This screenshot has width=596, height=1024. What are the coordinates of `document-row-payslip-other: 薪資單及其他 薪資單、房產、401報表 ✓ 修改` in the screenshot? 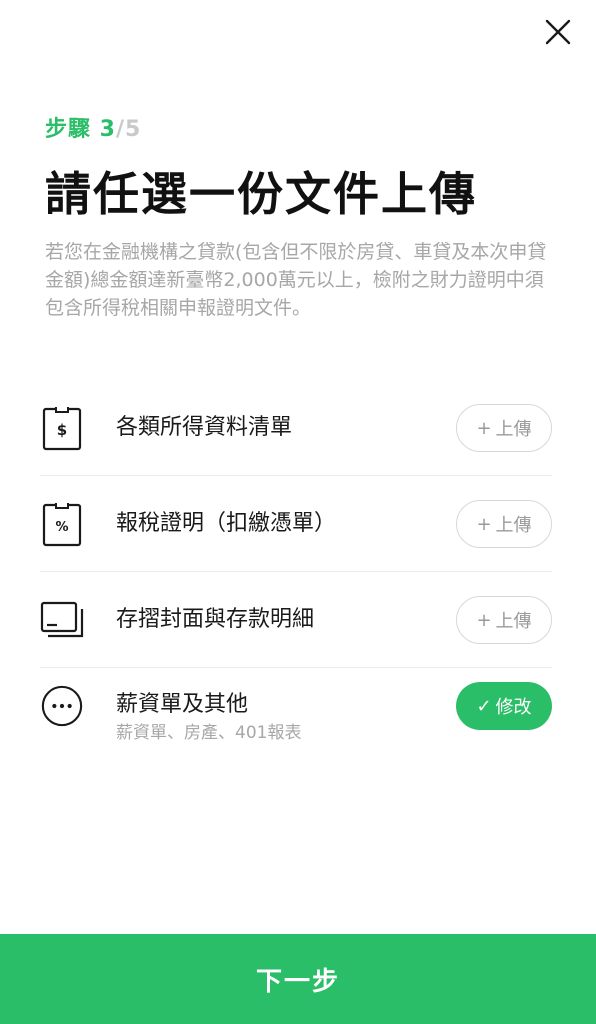 It's located at (296, 716).